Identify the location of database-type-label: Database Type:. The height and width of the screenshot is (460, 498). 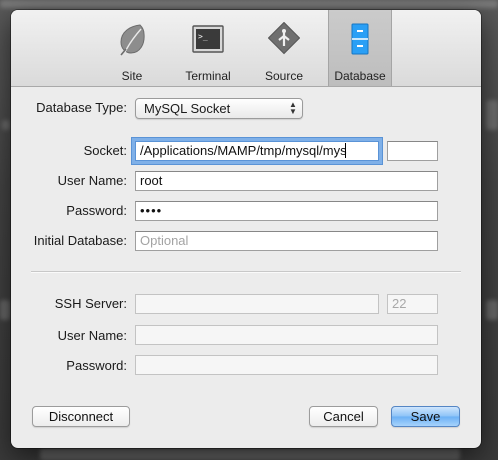
(81, 107).